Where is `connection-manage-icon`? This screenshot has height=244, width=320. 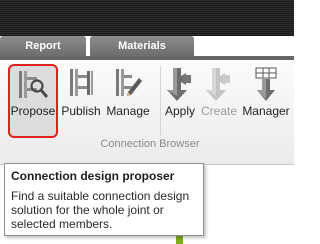
connection-manage-icon is located at coordinates (128, 84).